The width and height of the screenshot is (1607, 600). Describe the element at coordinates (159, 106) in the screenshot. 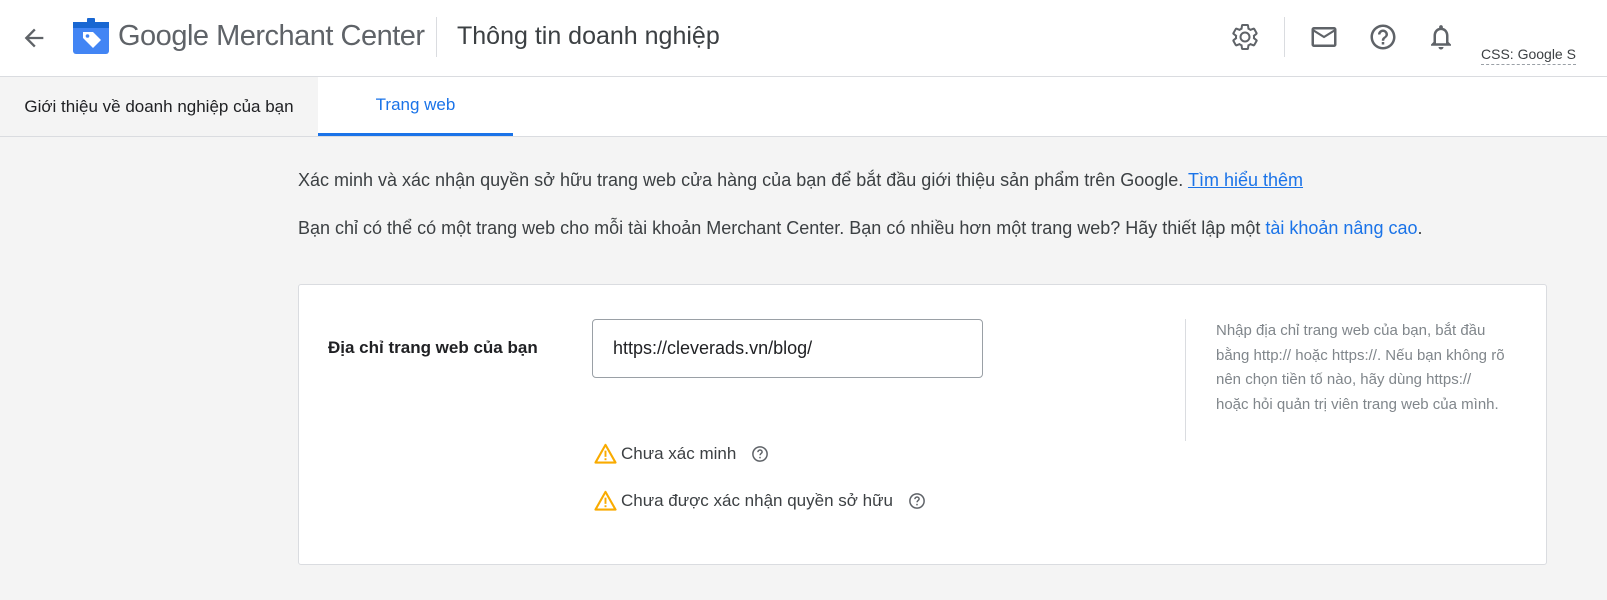

I see `tab-about-business: Giới thiệu về doanh nghiệp của bạn` at that location.